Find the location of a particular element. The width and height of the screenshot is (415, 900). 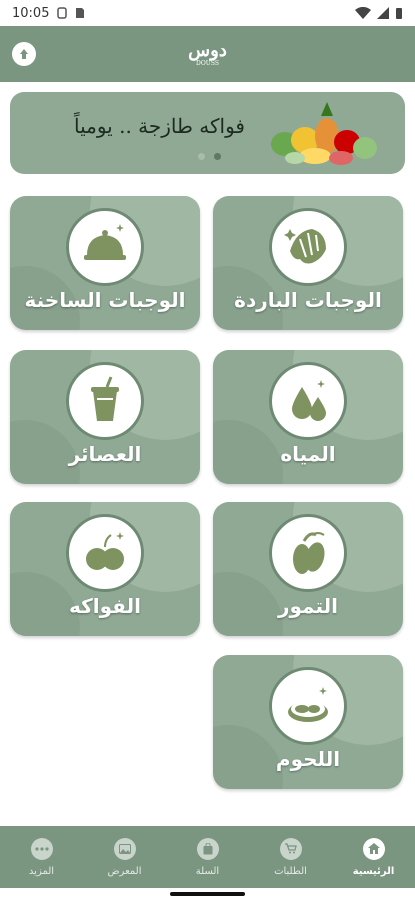

status-bar: 10:05 is located at coordinates (207, 13).